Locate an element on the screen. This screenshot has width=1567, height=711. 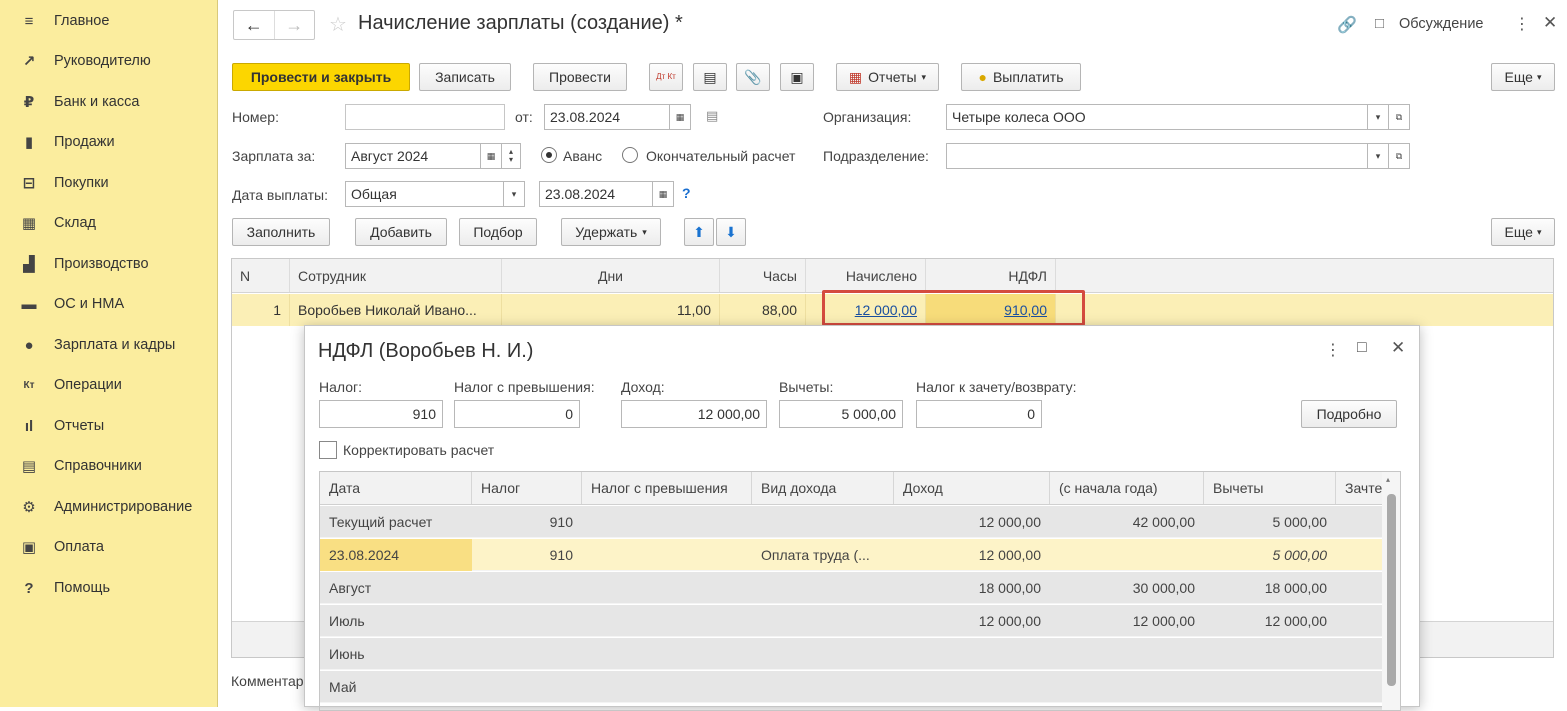
ytd-cell is located at coordinates (1127, 555).